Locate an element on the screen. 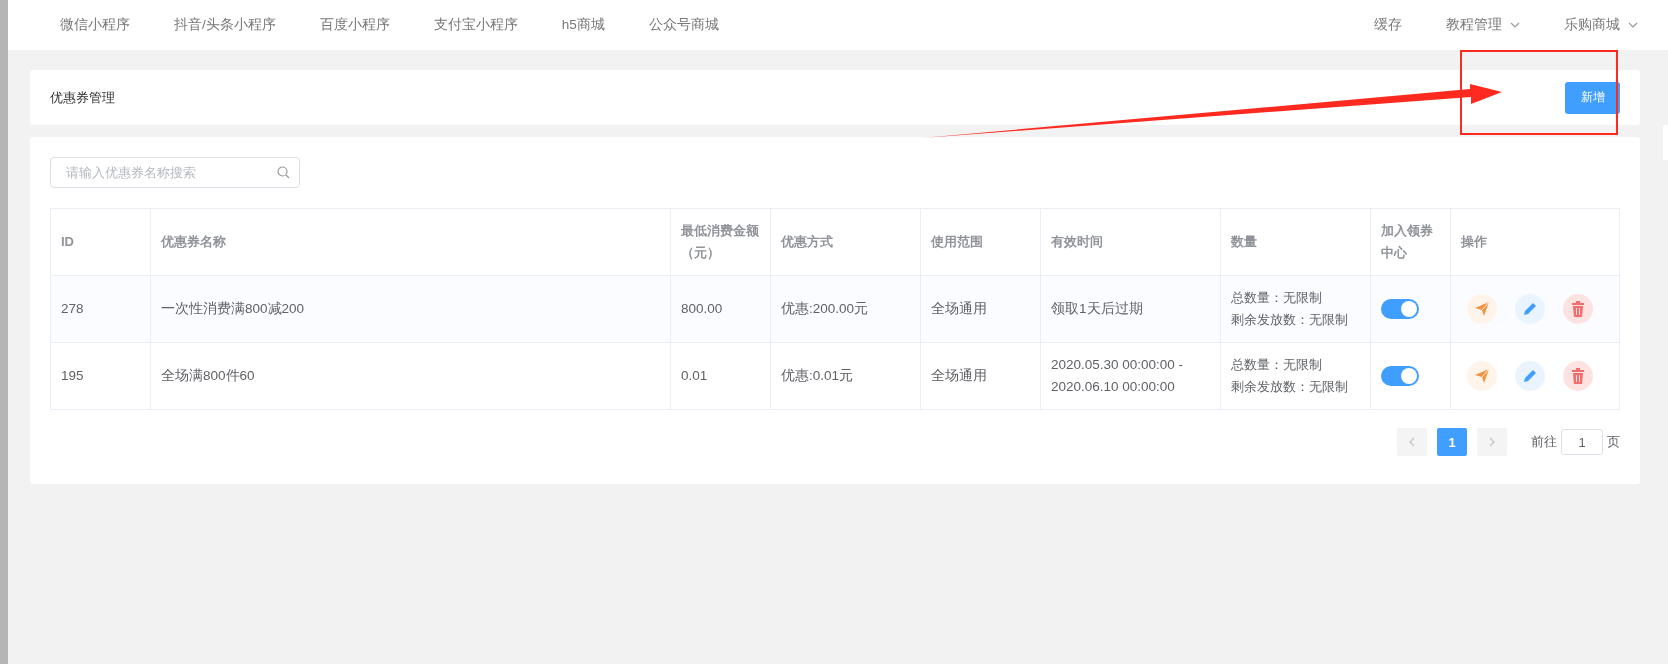  add-button: 新增 is located at coordinates (1592, 97).